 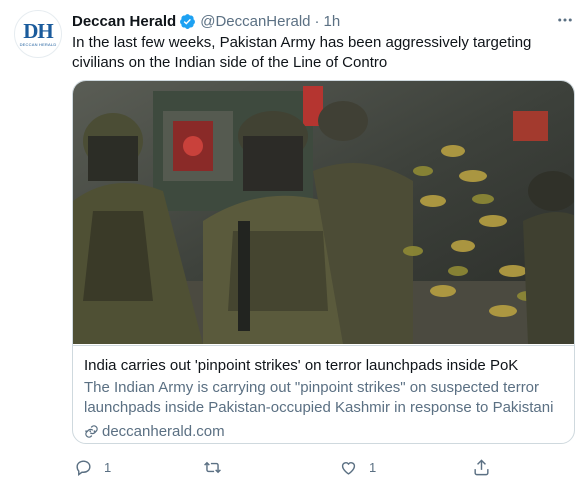 I want to click on tweet-header: Deccan Herald @DeccanHerald · 1h, so click(x=206, y=21).